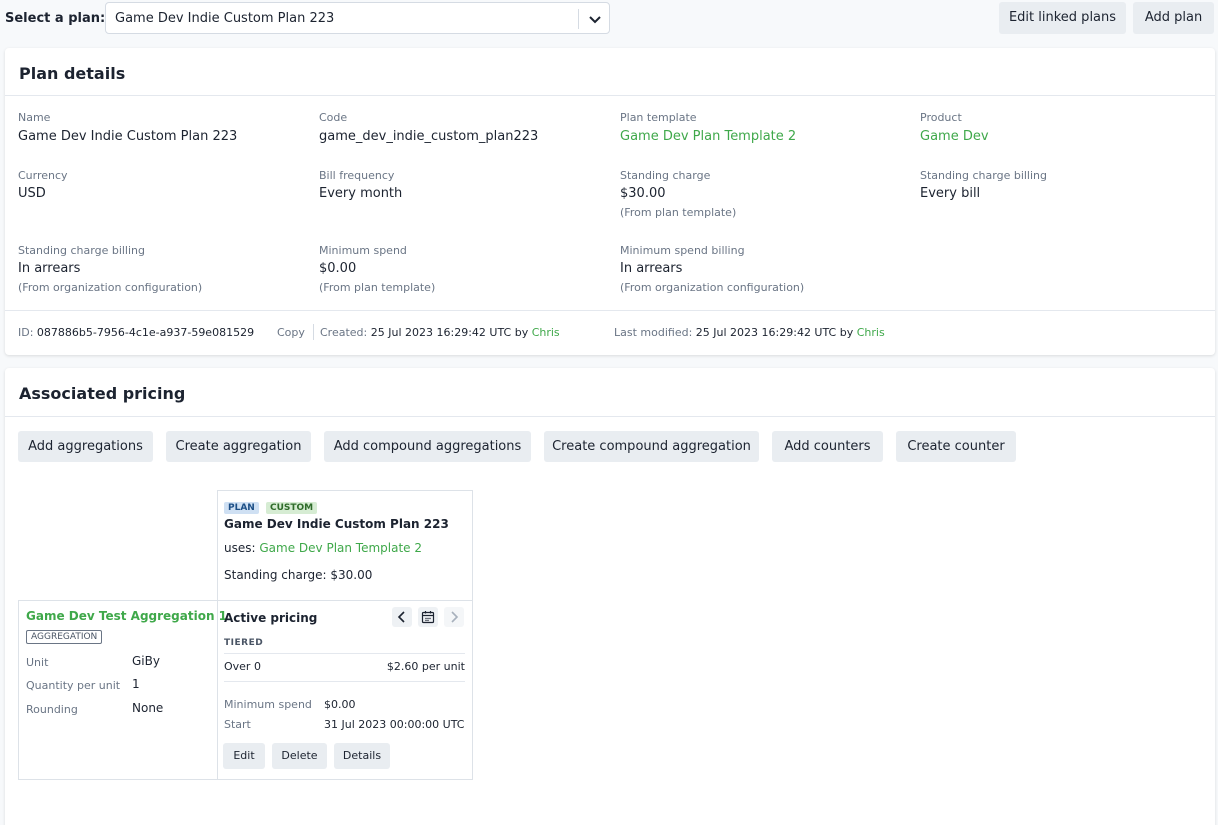  What do you see at coordinates (110, 287) in the screenshot?
I see `standing-charge-billing-note: (From organization configuration)` at bounding box center [110, 287].